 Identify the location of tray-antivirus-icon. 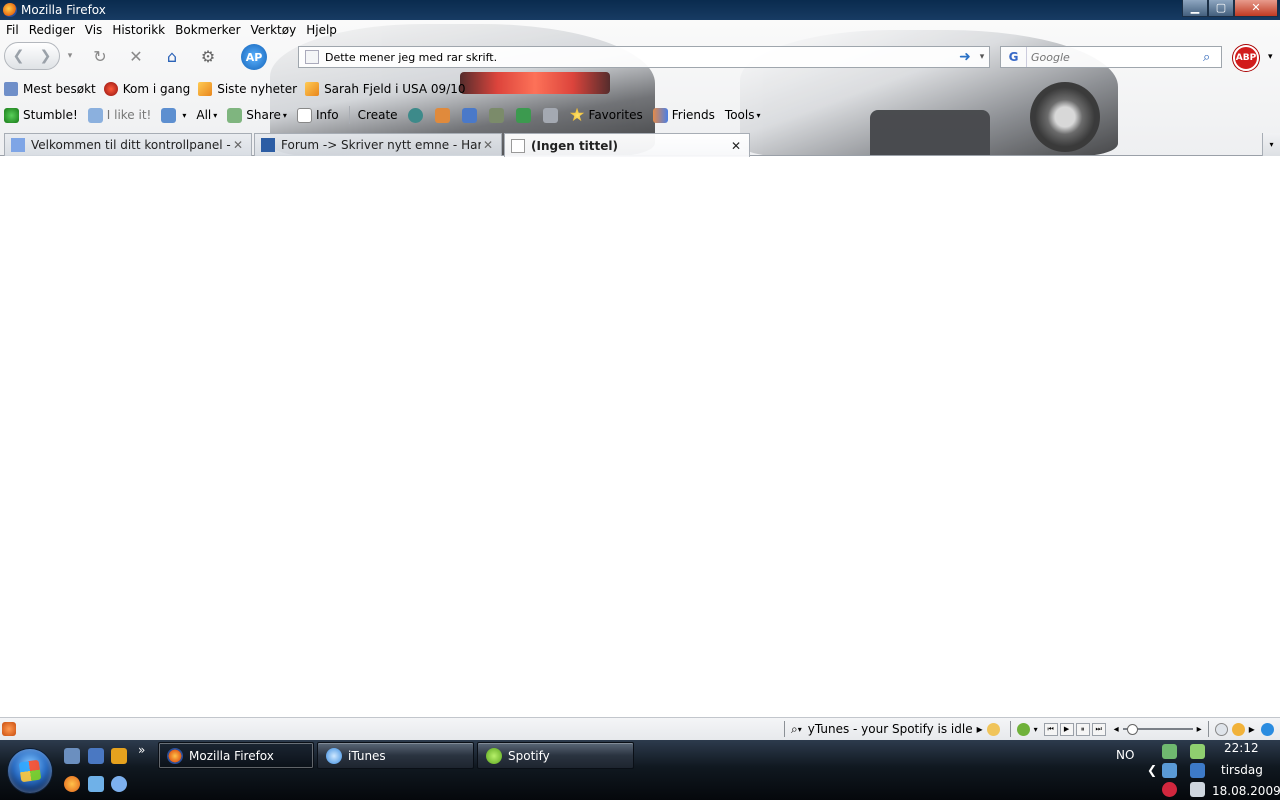
(1169, 789).